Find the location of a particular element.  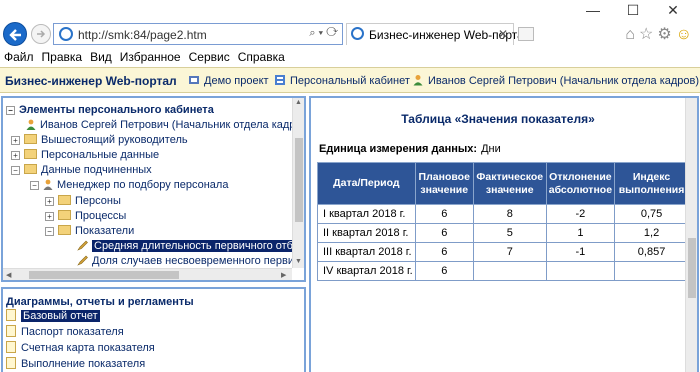

menu-view: Вид is located at coordinates (101, 57).